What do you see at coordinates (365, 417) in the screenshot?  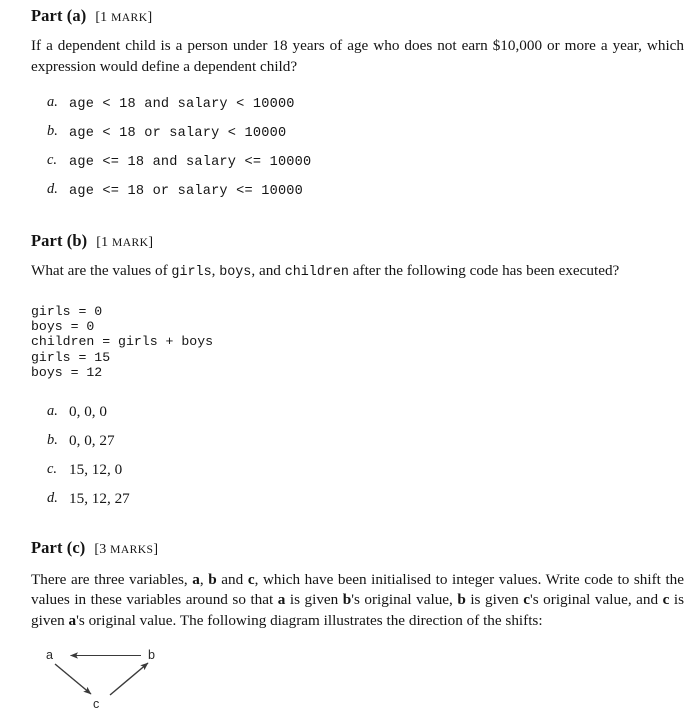 I see `option-item: a. 0, 0, 0` at bounding box center [365, 417].